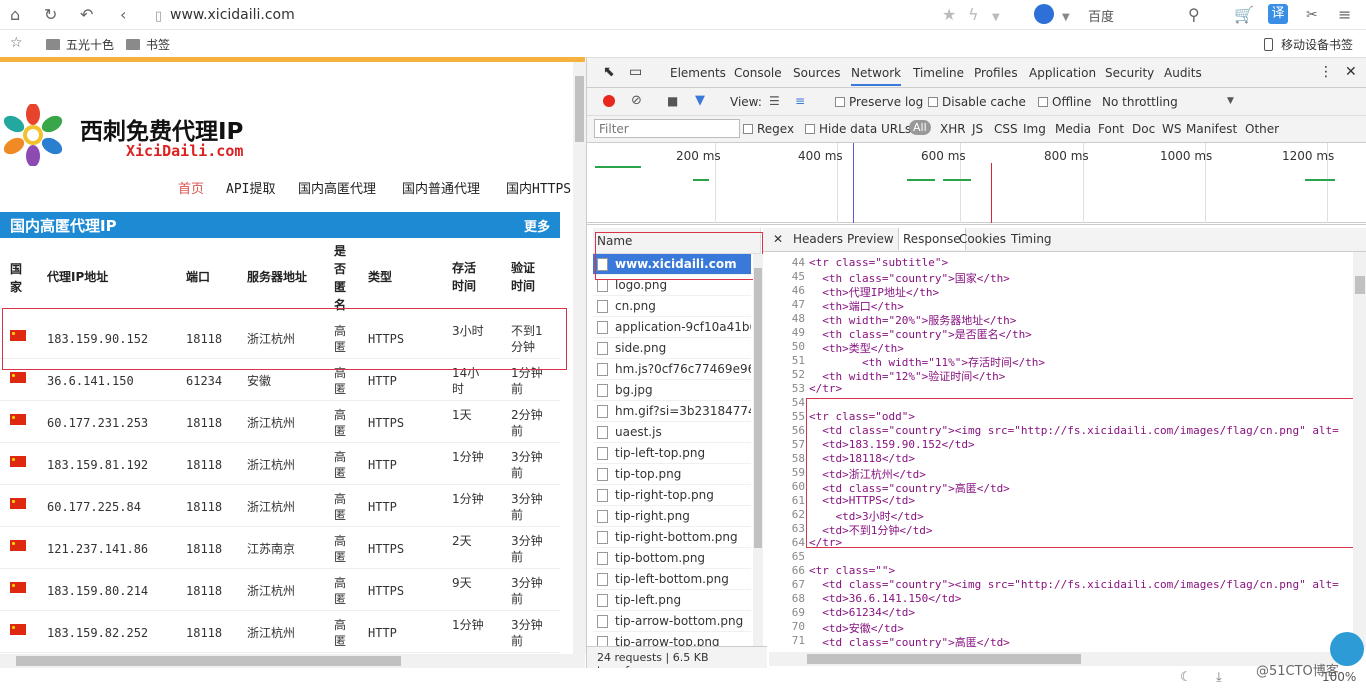 The image size is (1366, 688). What do you see at coordinates (800, 101) in the screenshot?
I see `waterfall-view-icon: ≡` at bounding box center [800, 101].